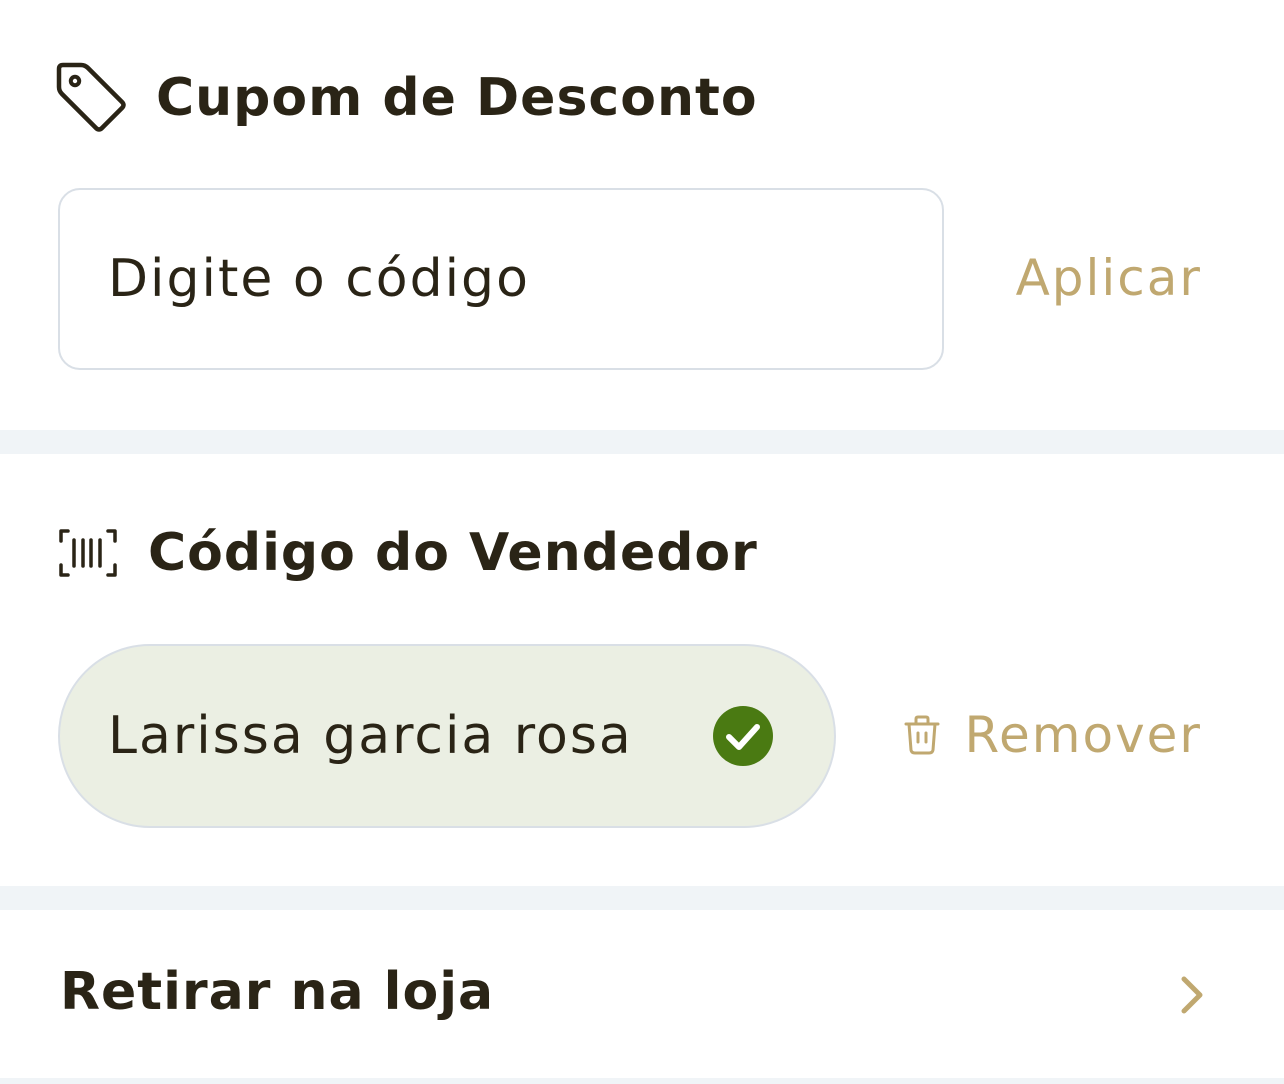 This screenshot has height=1084, width=1284. Describe the element at coordinates (1192, 997) in the screenshot. I see `chevron-right-icon` at that location.